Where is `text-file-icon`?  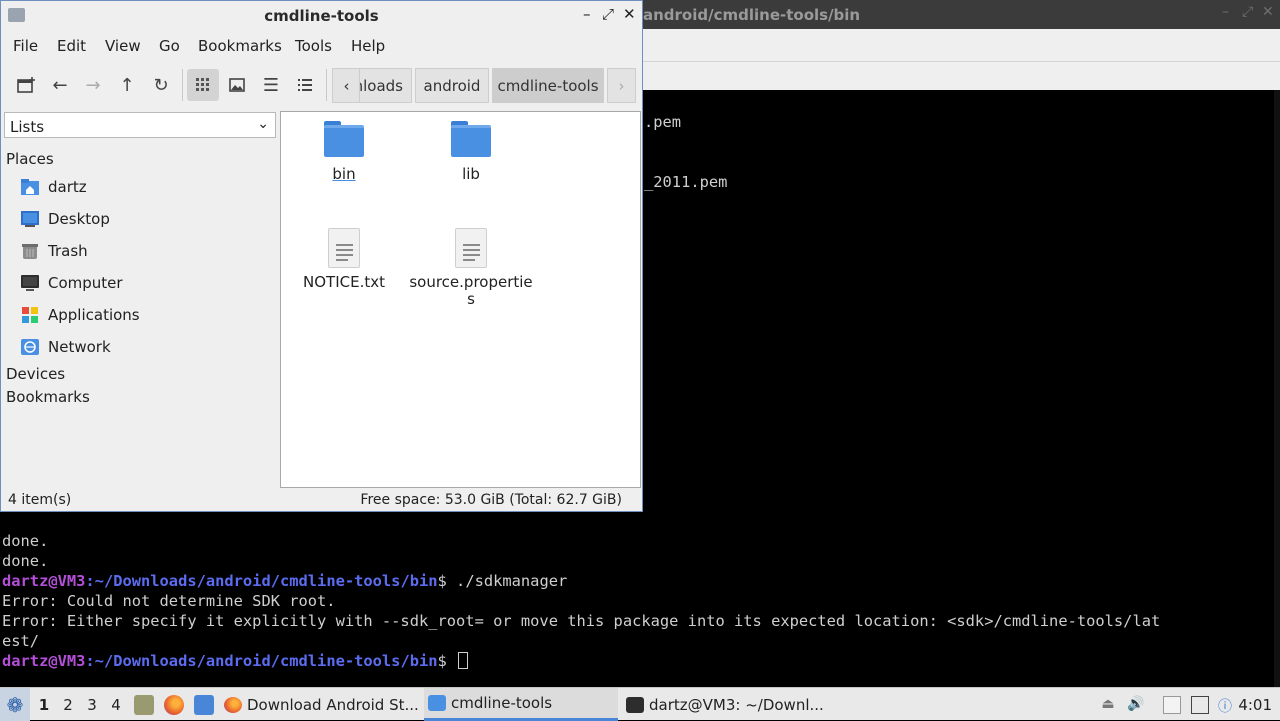
text-file-icon is located at coordinates (471, 248).